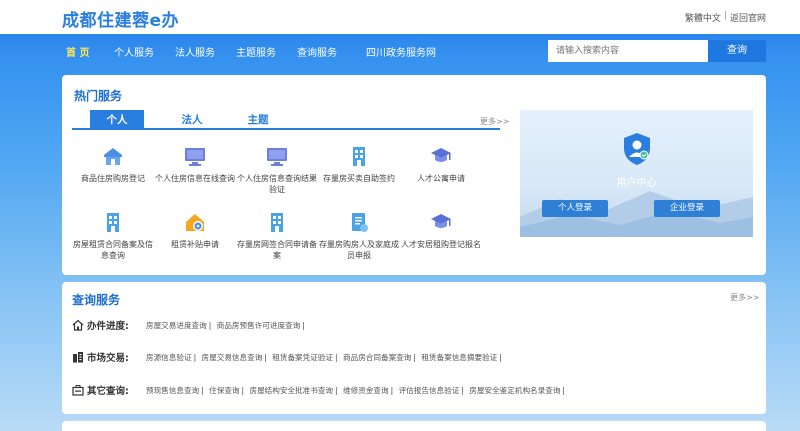 Image resolution: width=800 pixels, height=431 pixels. I want to click on user-center-label: 用户中心, so click(636, 183).